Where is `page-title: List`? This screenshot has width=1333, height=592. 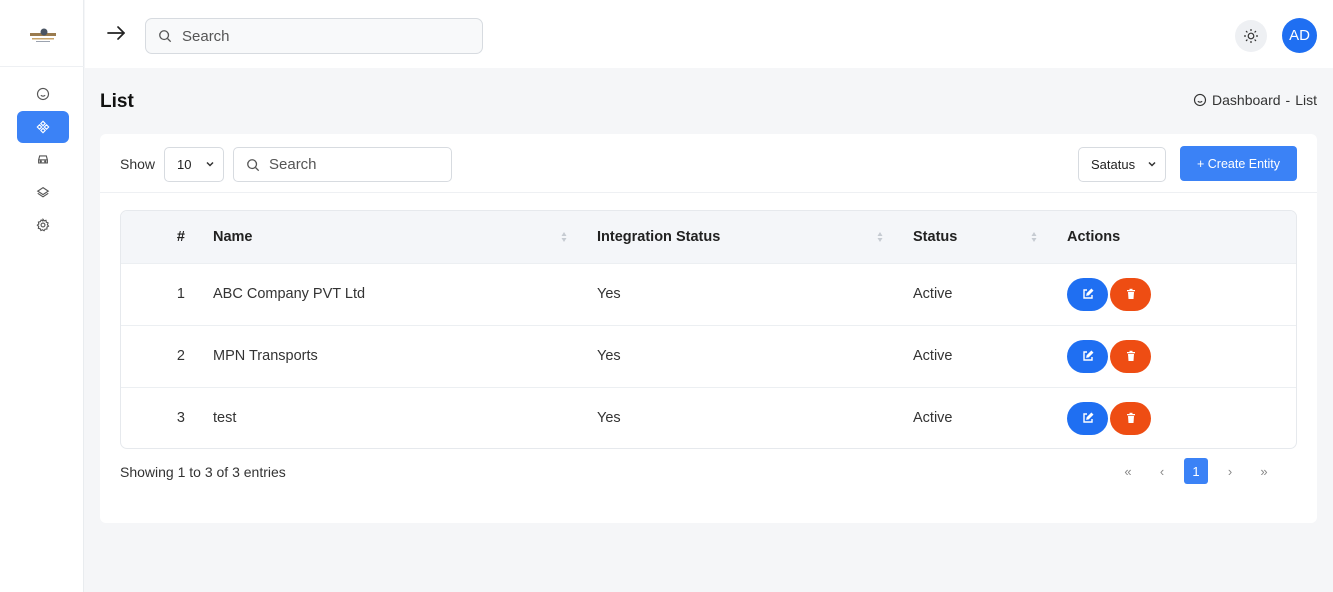
page-title: List is located at coordinates (117, 101).